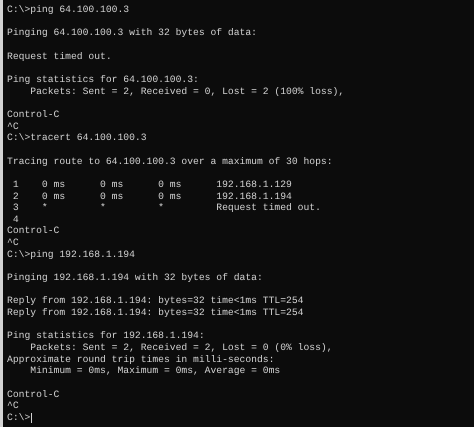  I want to click on terminal-line: Ping statistics for 192.168.1.194:, so click(106, 336).